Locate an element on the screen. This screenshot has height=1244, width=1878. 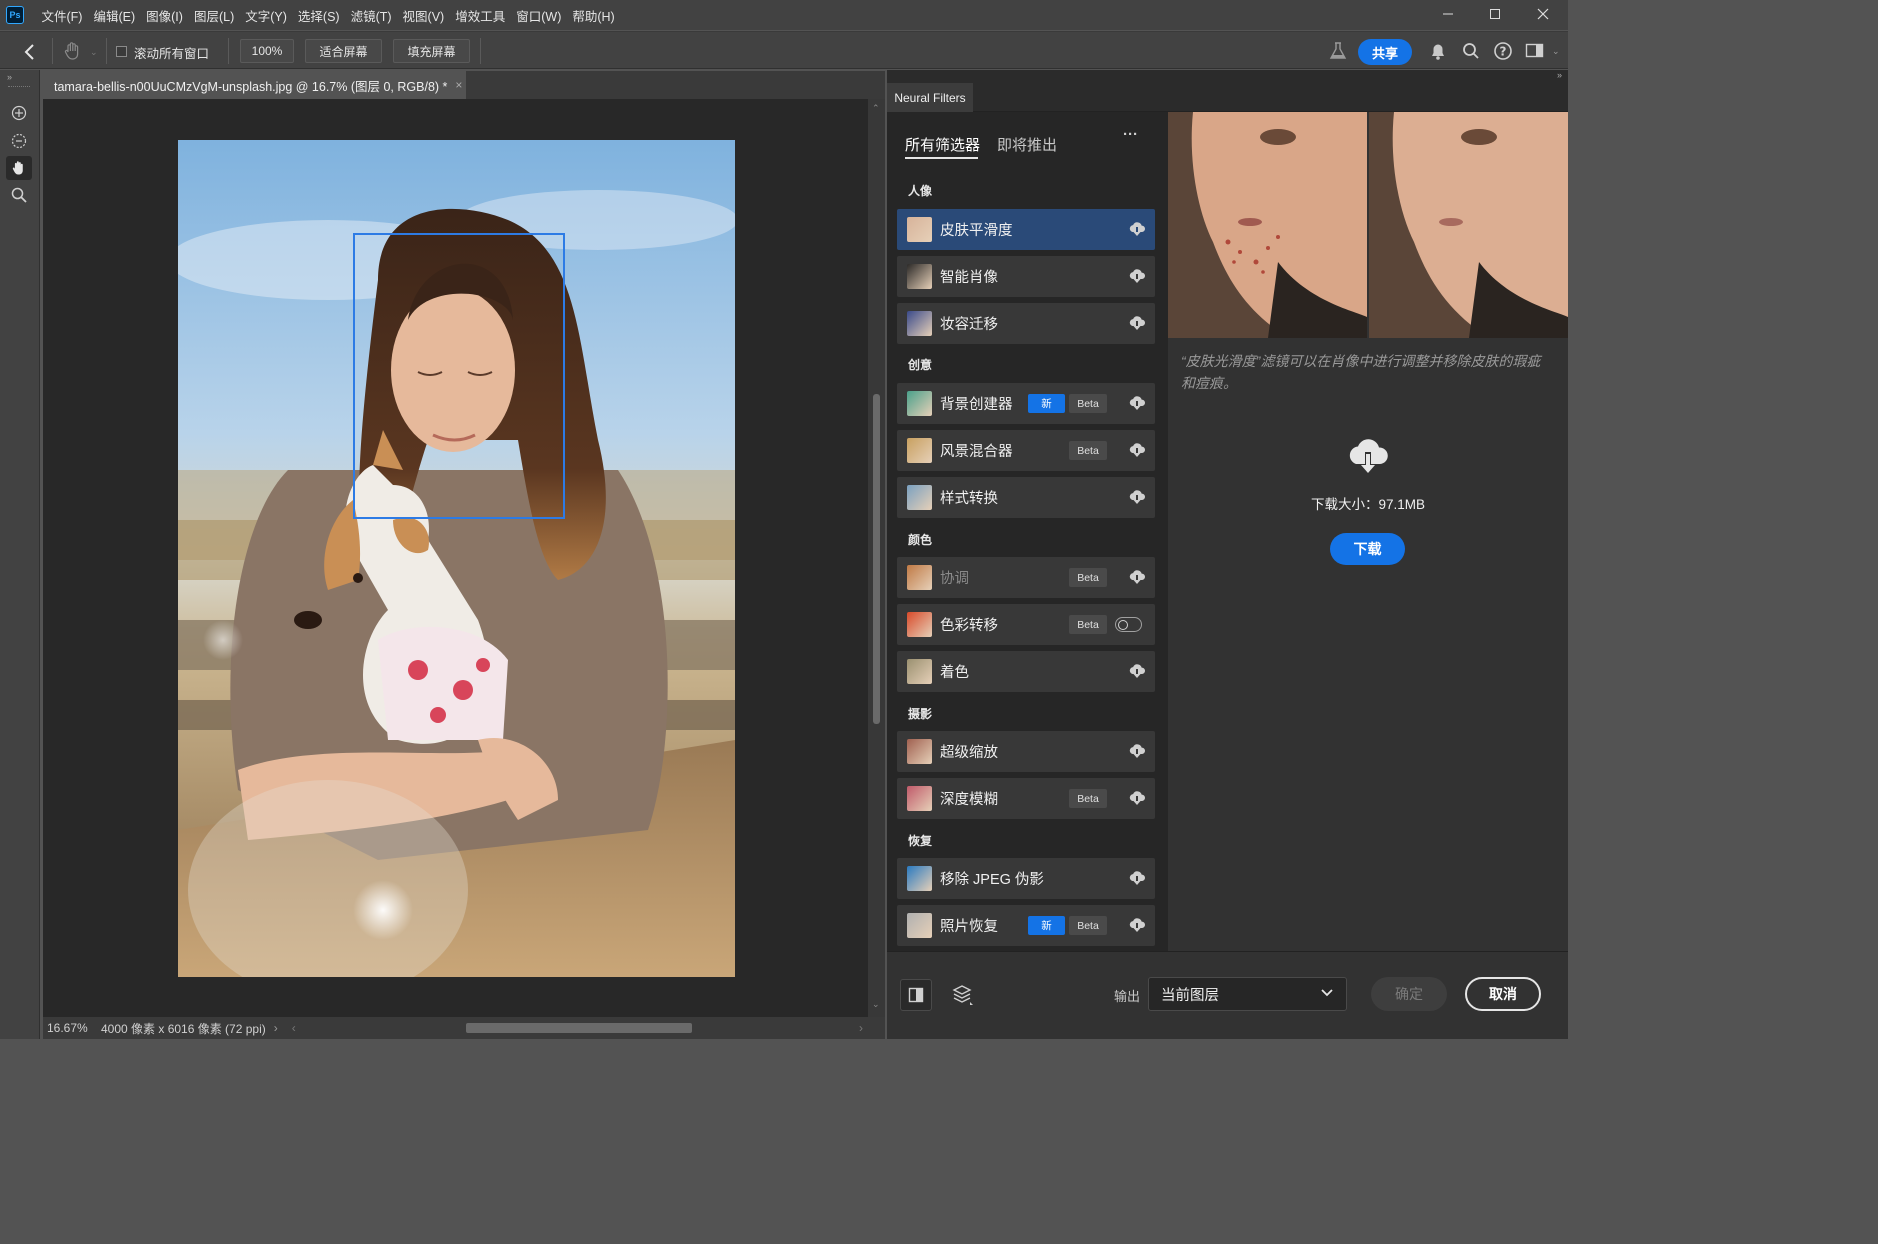
tab-coming-soon: 即将推出 is located at coordinates (1027, 144).